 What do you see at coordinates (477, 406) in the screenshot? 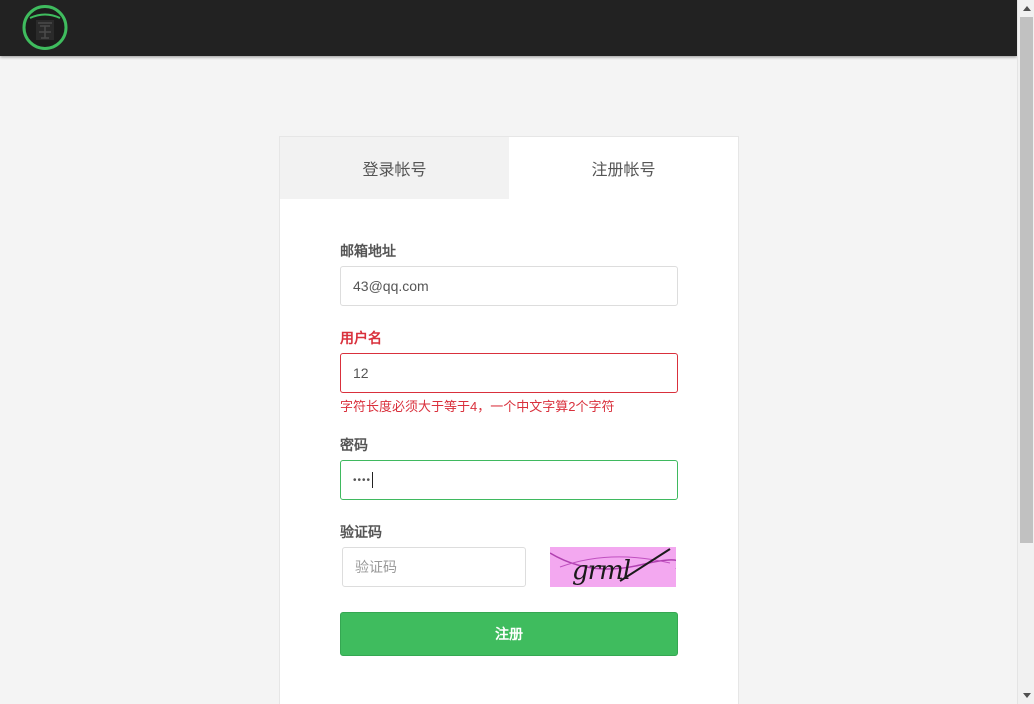
I see `username-error-message: 字符长度必须大于等于4，一个中文字算2个字符` at bounding box center [477, 406].